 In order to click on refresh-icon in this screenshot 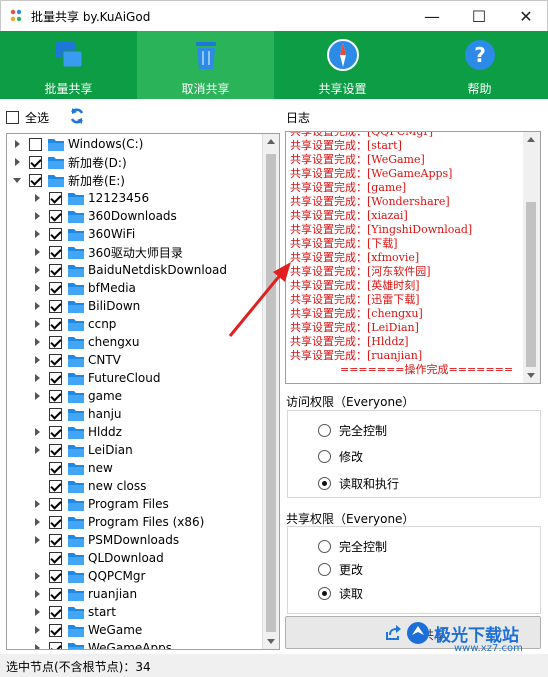, I will do `click(77, 116)`.